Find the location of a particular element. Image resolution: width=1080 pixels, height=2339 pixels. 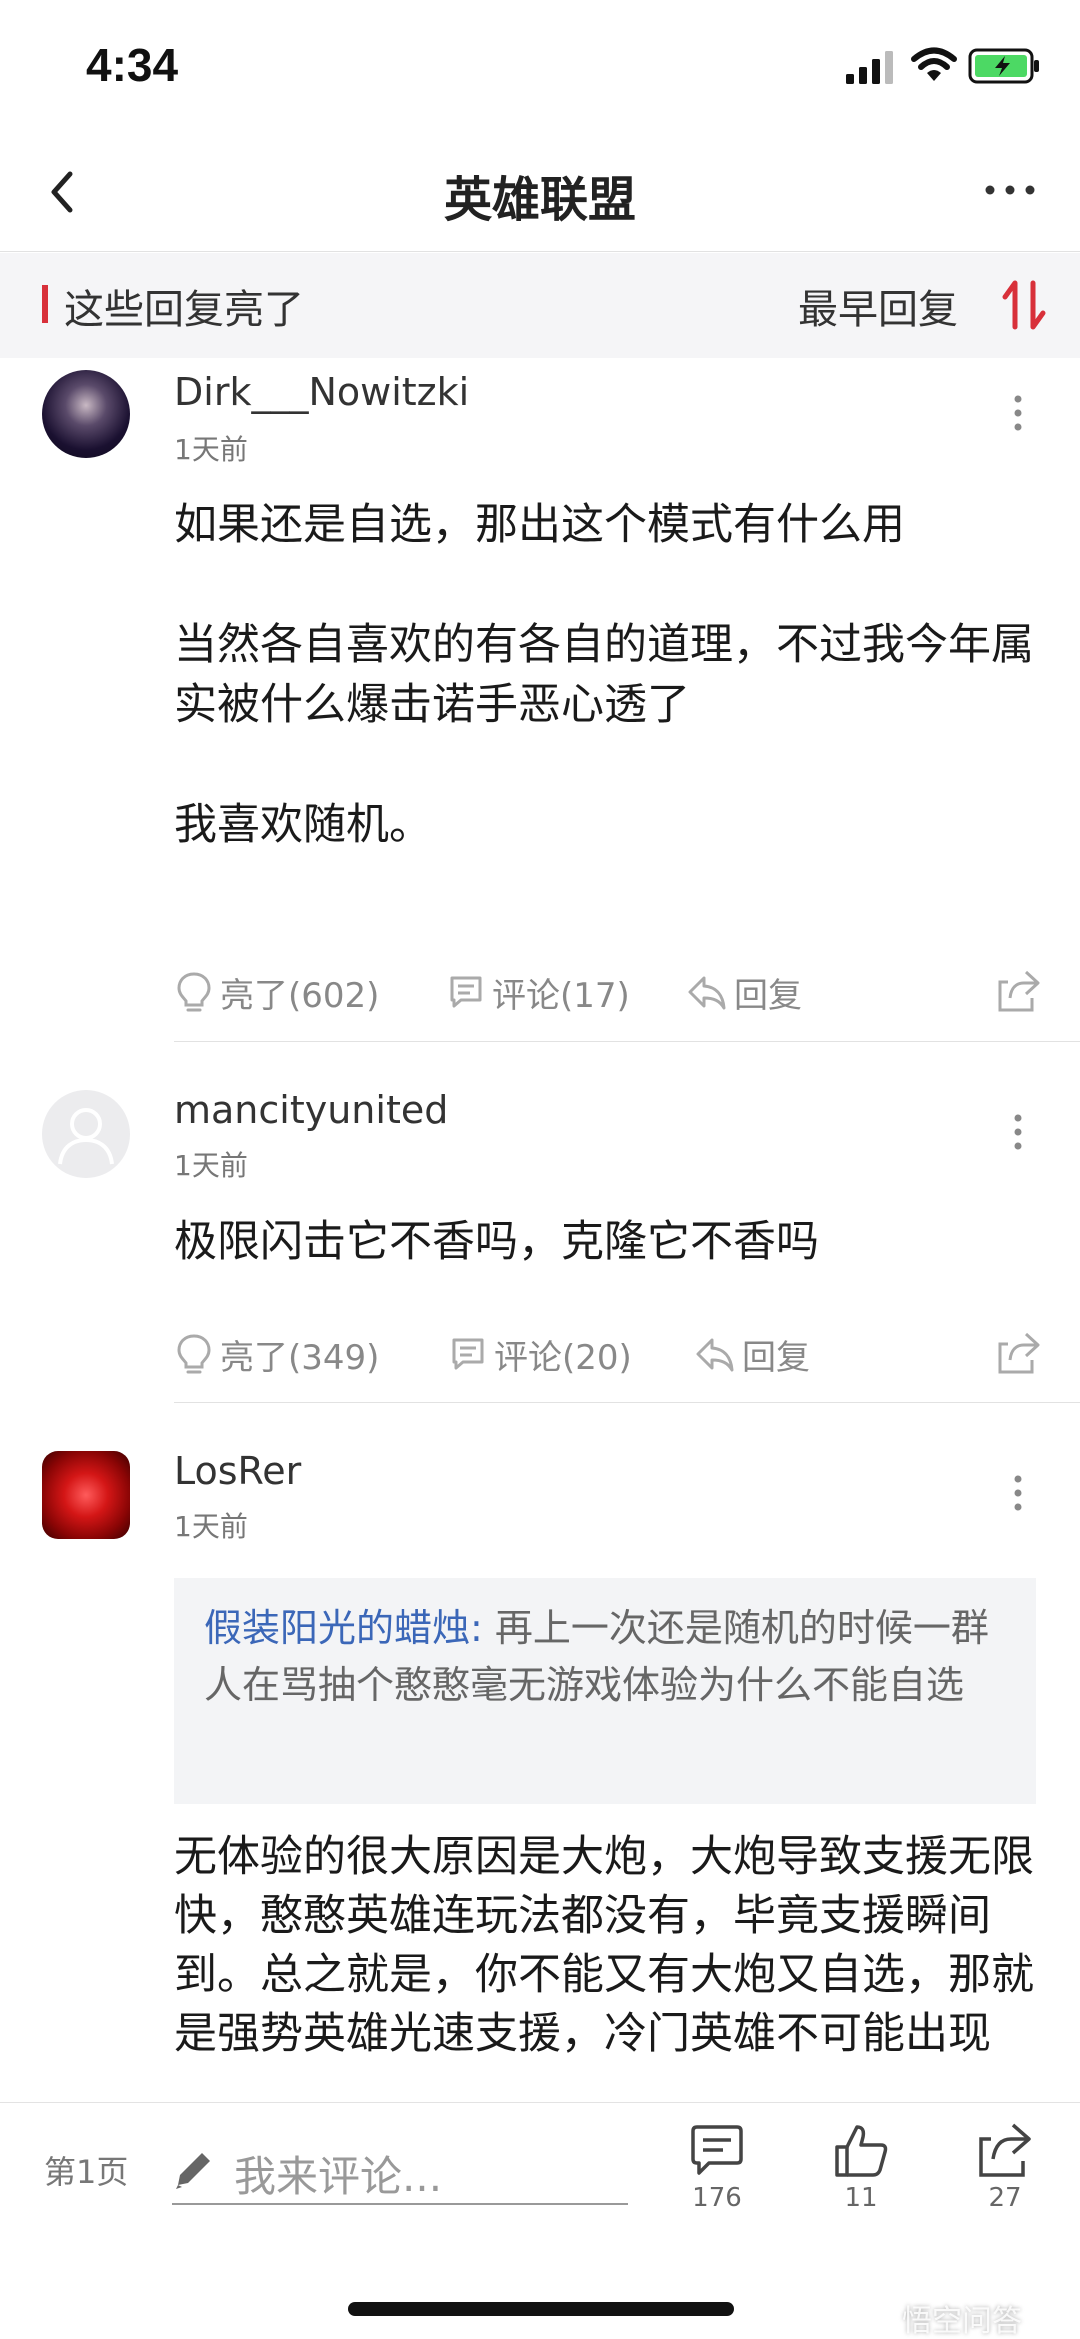

comment-button: 评论(17) is located at coordinates (538, 992).